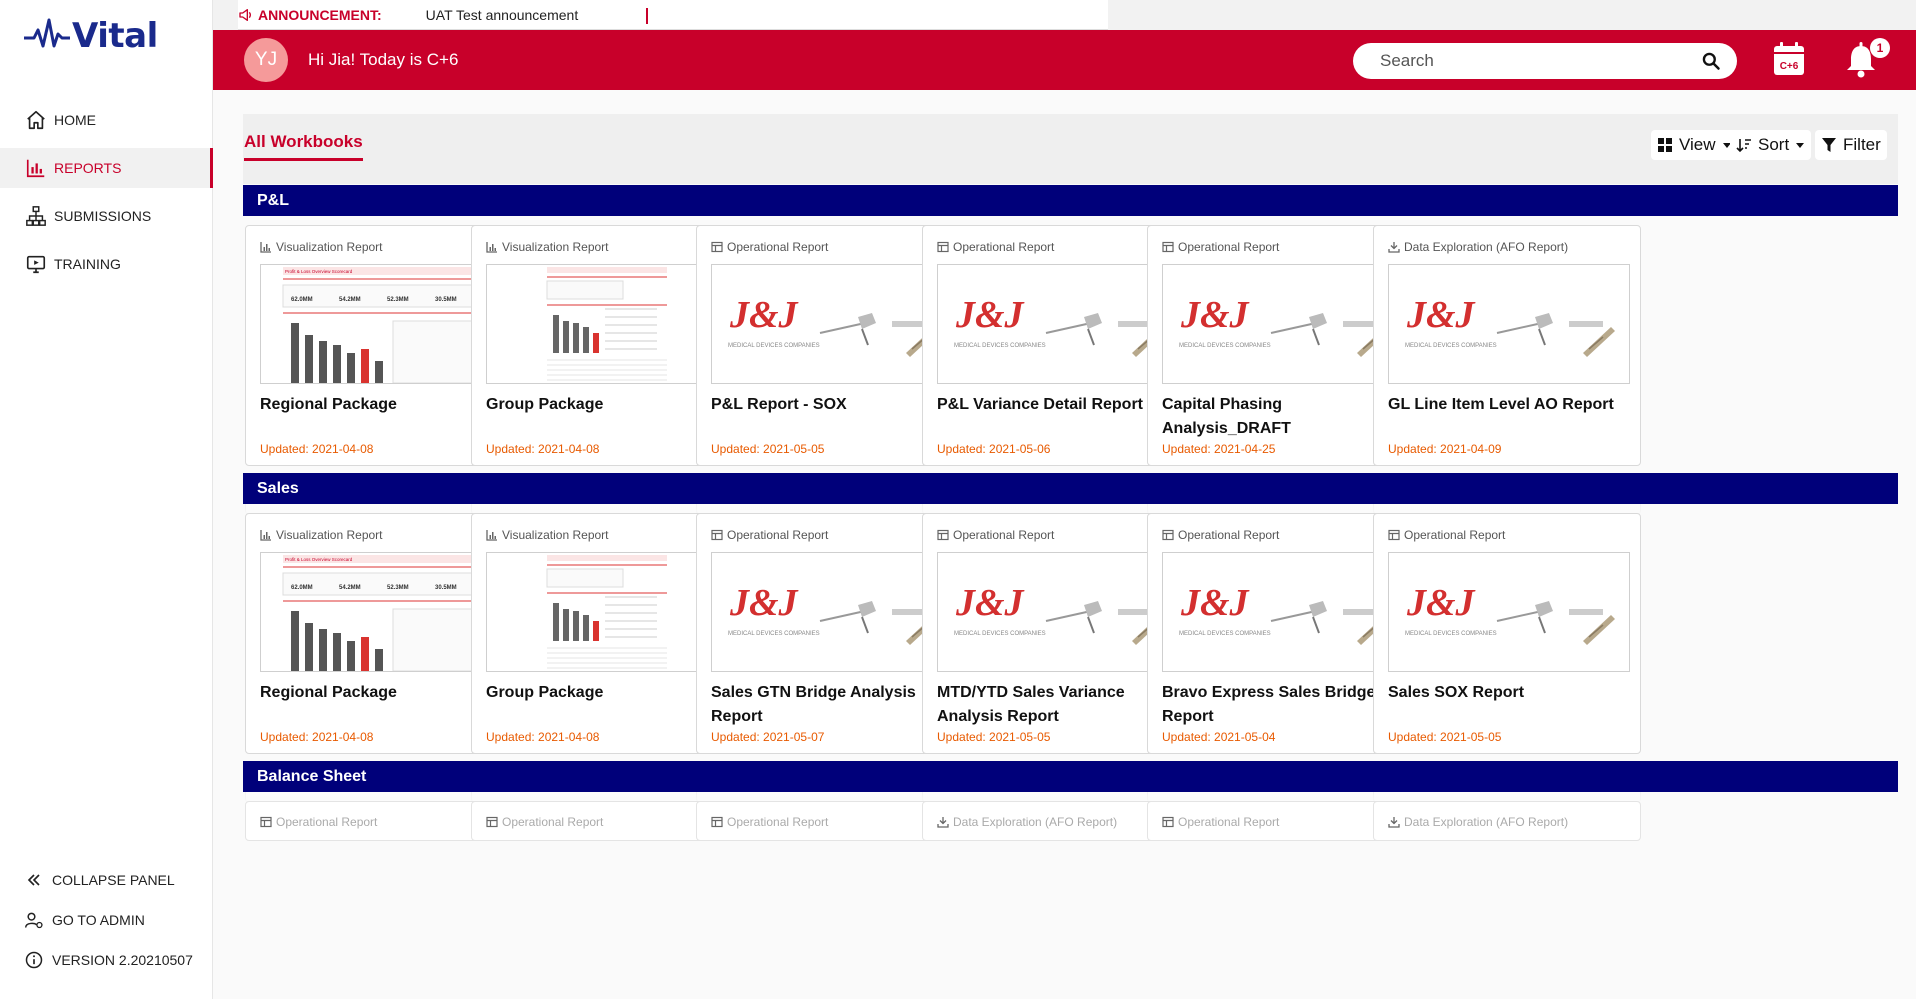 This screenshot has height=999, width=1916. I want to click on search-icon, so click(1711, 61).